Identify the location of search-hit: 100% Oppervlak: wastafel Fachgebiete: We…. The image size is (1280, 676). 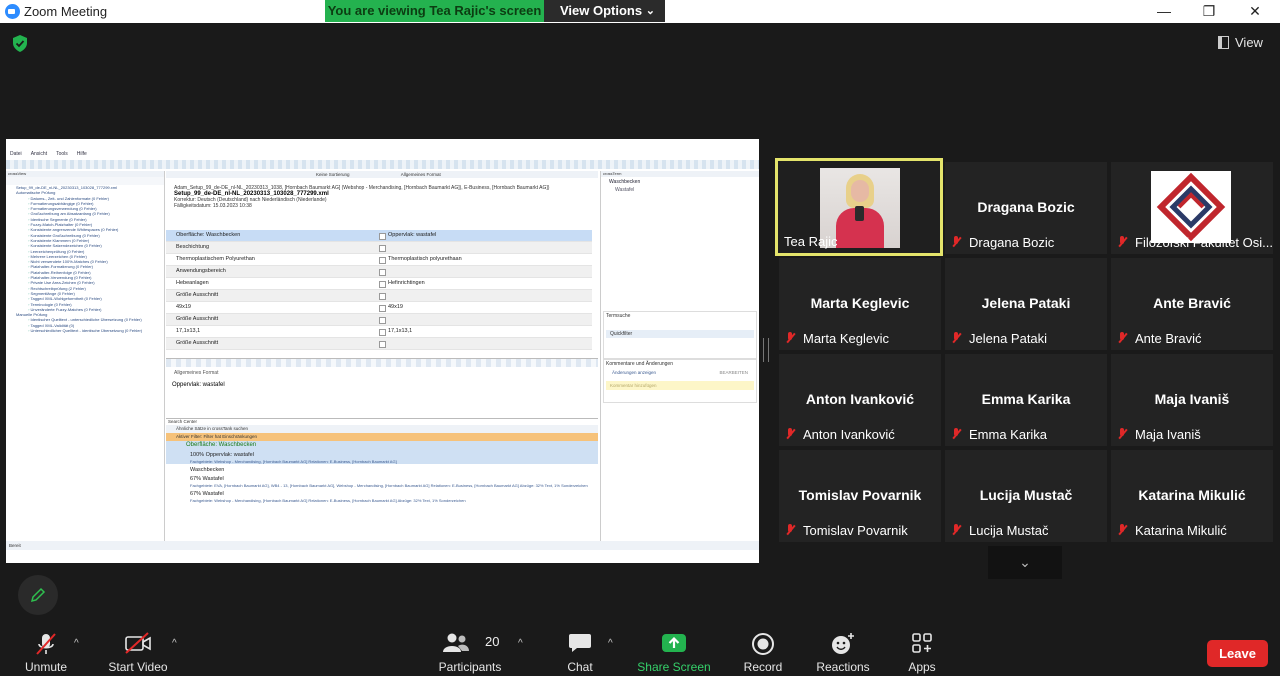
(382, 456).